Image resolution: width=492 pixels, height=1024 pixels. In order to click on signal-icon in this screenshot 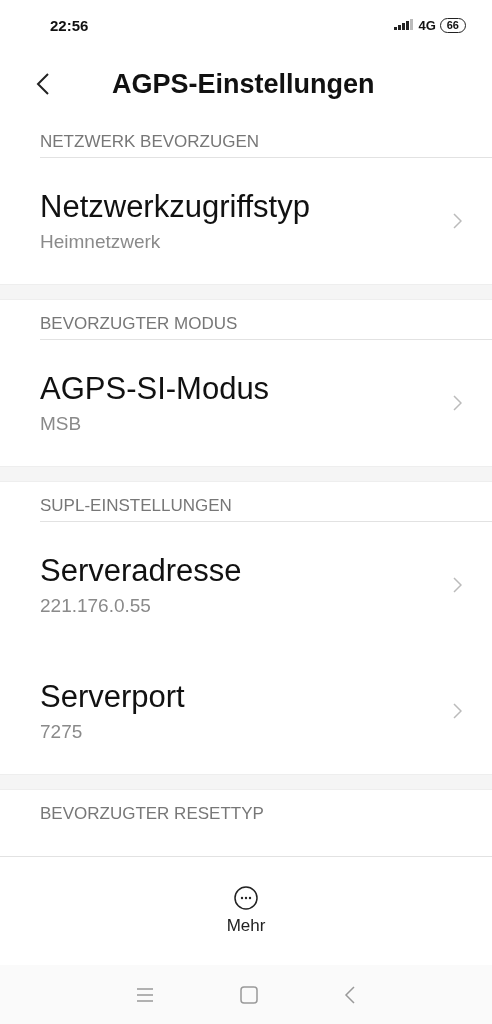, I will do `click(404, 25)`.